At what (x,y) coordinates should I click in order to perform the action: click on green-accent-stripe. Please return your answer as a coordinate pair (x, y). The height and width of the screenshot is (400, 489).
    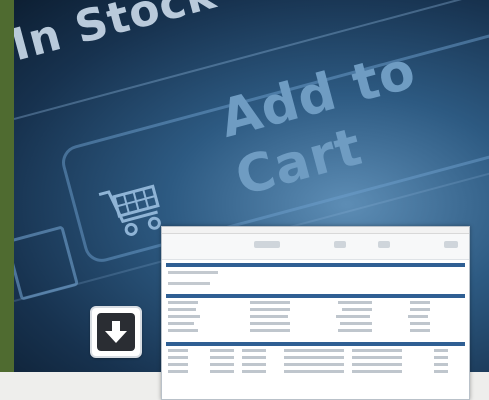
    Looking at the image, I should click on (7, 186).